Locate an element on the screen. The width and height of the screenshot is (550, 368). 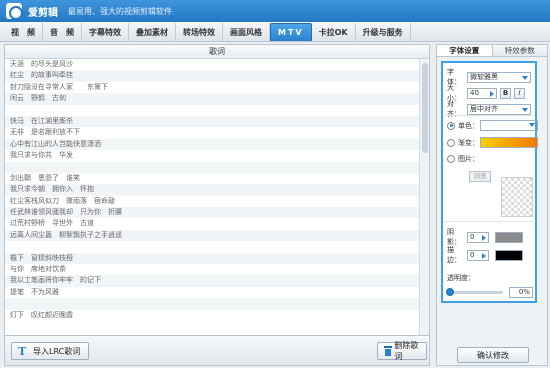
shadow-color-picker is located at coordinates (509, 237).